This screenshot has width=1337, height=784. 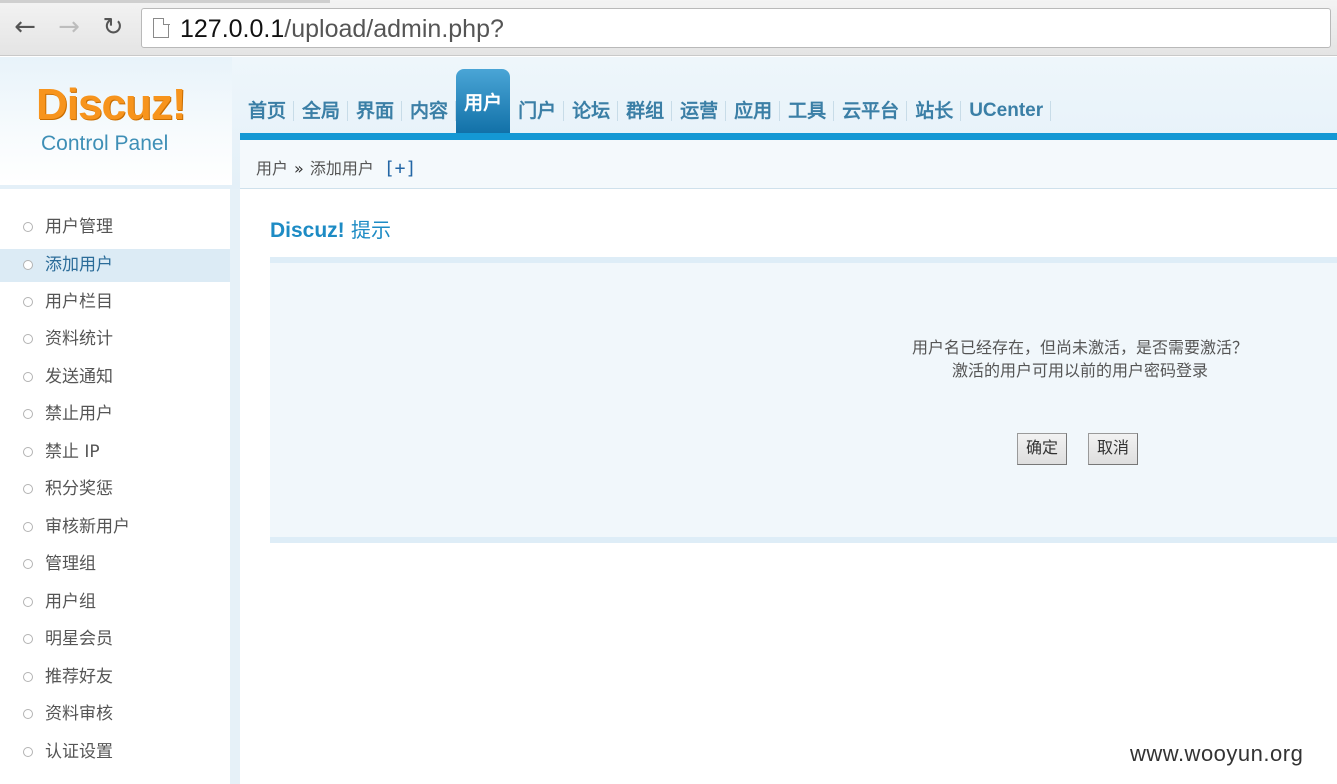 I want to click on message-line-2: 激活的用户可用以前的用户密码登录, so click(x=1079, y=370).